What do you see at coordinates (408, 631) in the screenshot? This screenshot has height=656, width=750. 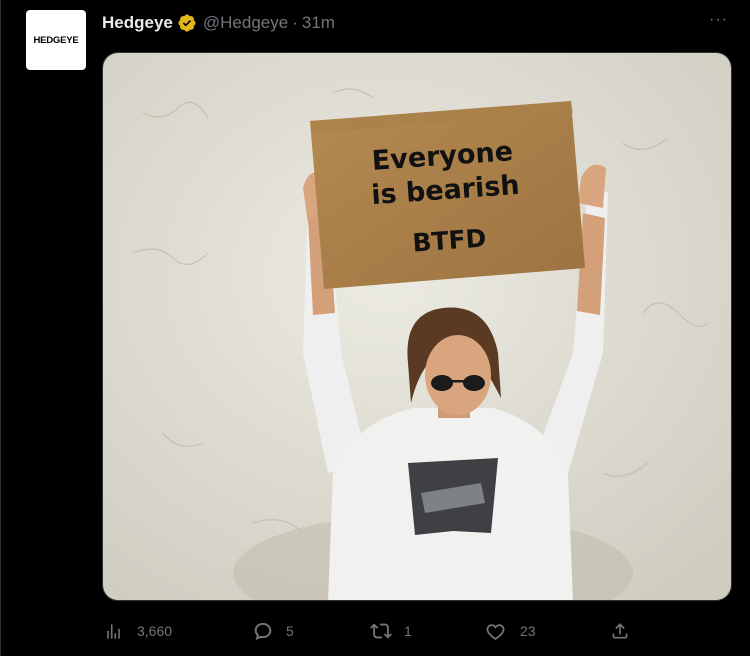 I see `retweet-count: 1` at bounding box center [408, 631].